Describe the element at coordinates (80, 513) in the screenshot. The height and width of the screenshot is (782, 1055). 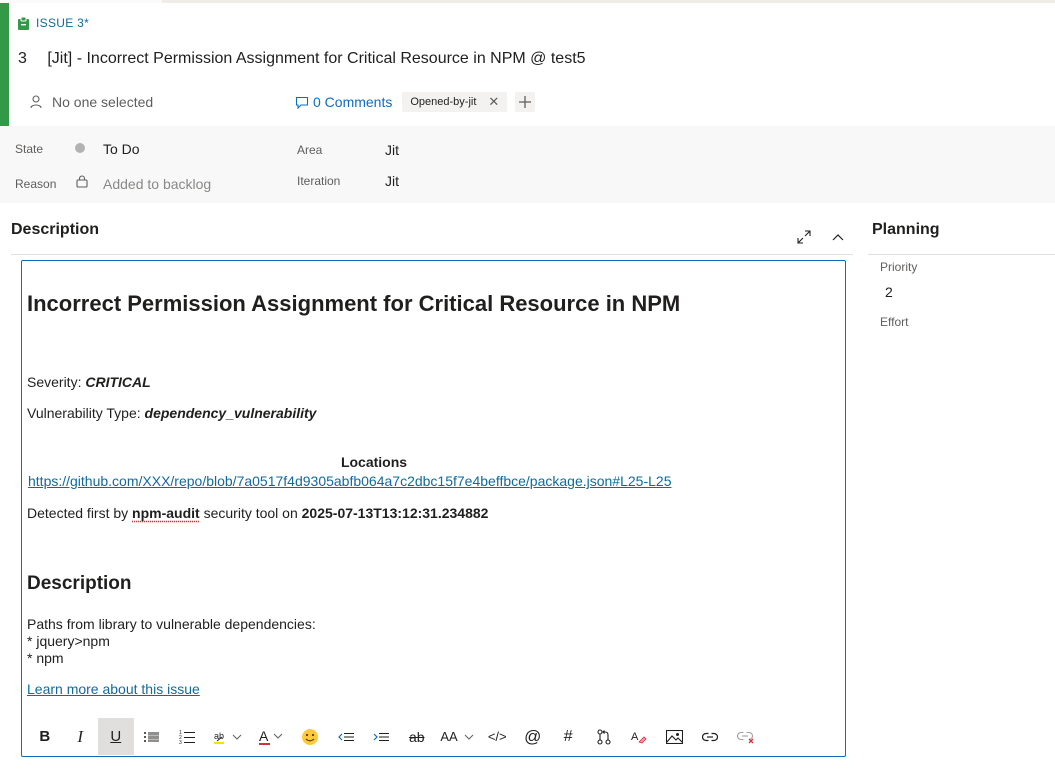
I see `detected-prefix: Detected first by` at that location.